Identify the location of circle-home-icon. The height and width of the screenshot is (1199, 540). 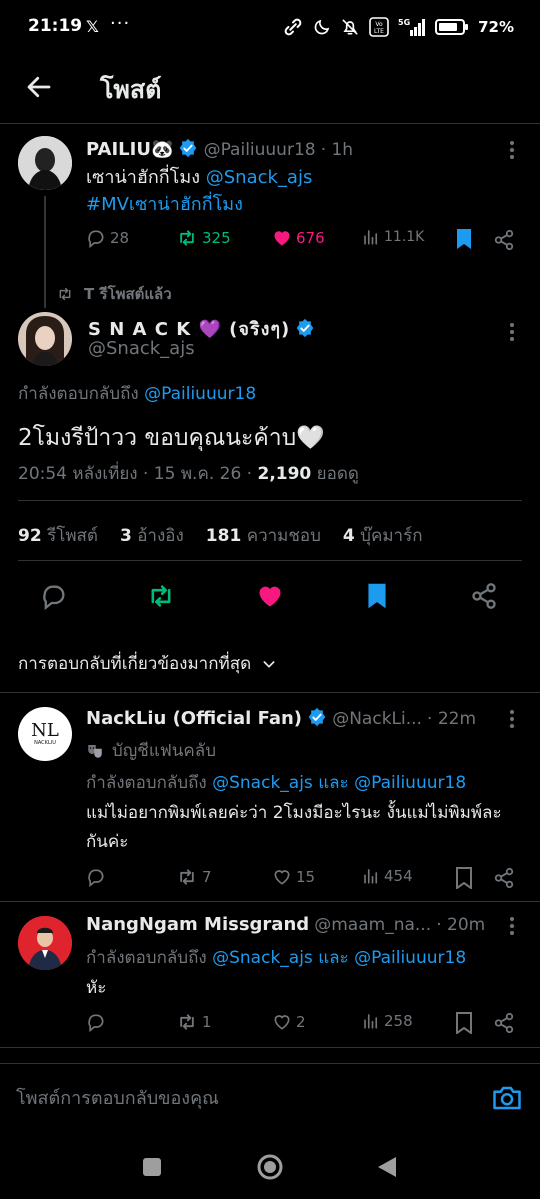
(270, 1167).